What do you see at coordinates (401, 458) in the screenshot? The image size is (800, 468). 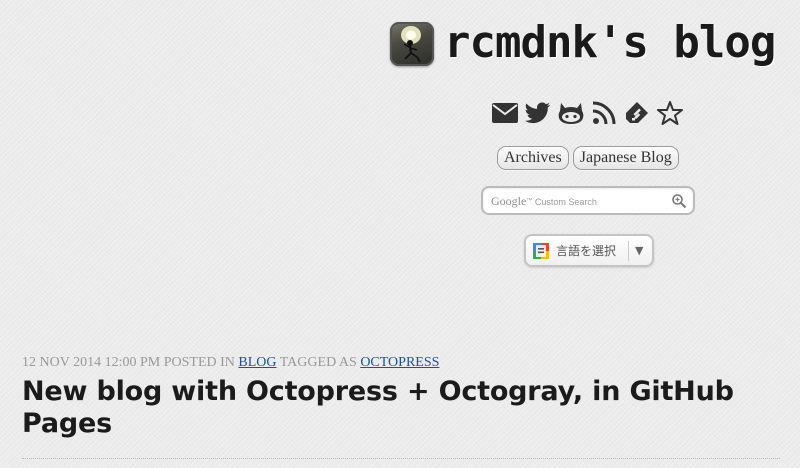 I see `post-divider` at bounding box center [401, 458].